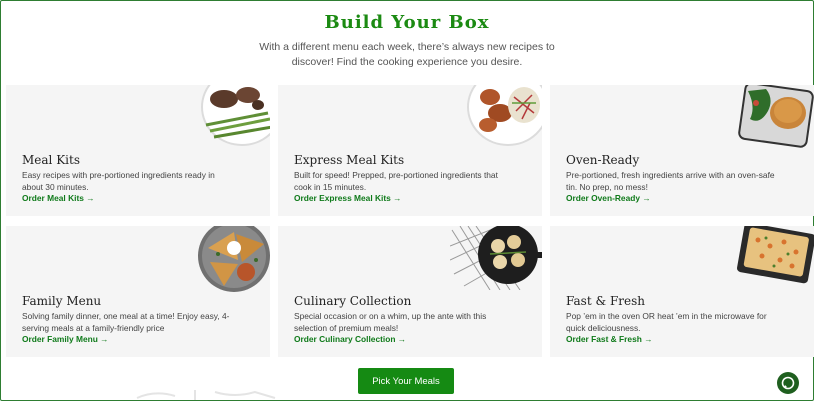 Image resolution: width=814 pixels, height=401 pixels. What do you see at coordinates (58, 198) in the screenshot?
I see `order-meal-kits-link: Order Meal Kits →` at bounding box center [58, 198].